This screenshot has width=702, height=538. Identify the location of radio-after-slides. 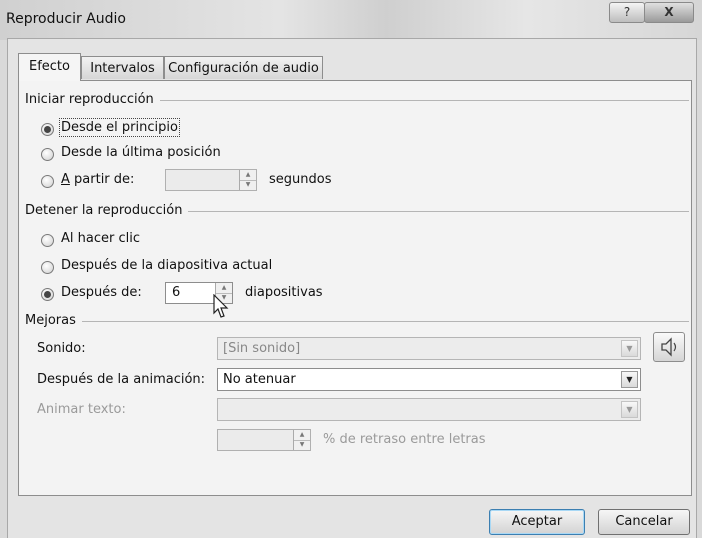
(47, 294).